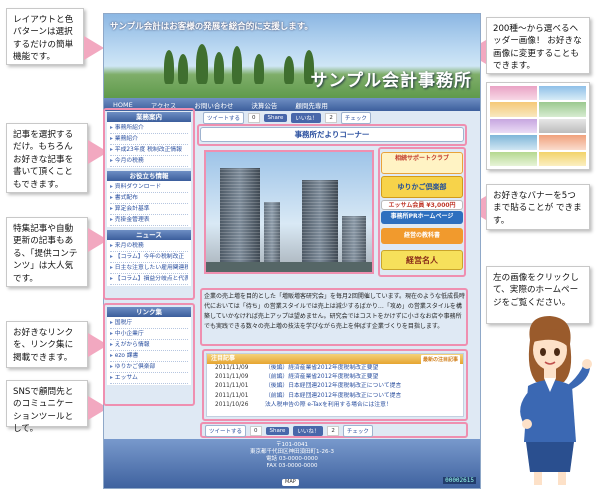 The width and height of the screenshot is (600, 495). Describe the element at coordinates (149, 323) in the screenshot. I see `link-item: 国税庁` at that location.